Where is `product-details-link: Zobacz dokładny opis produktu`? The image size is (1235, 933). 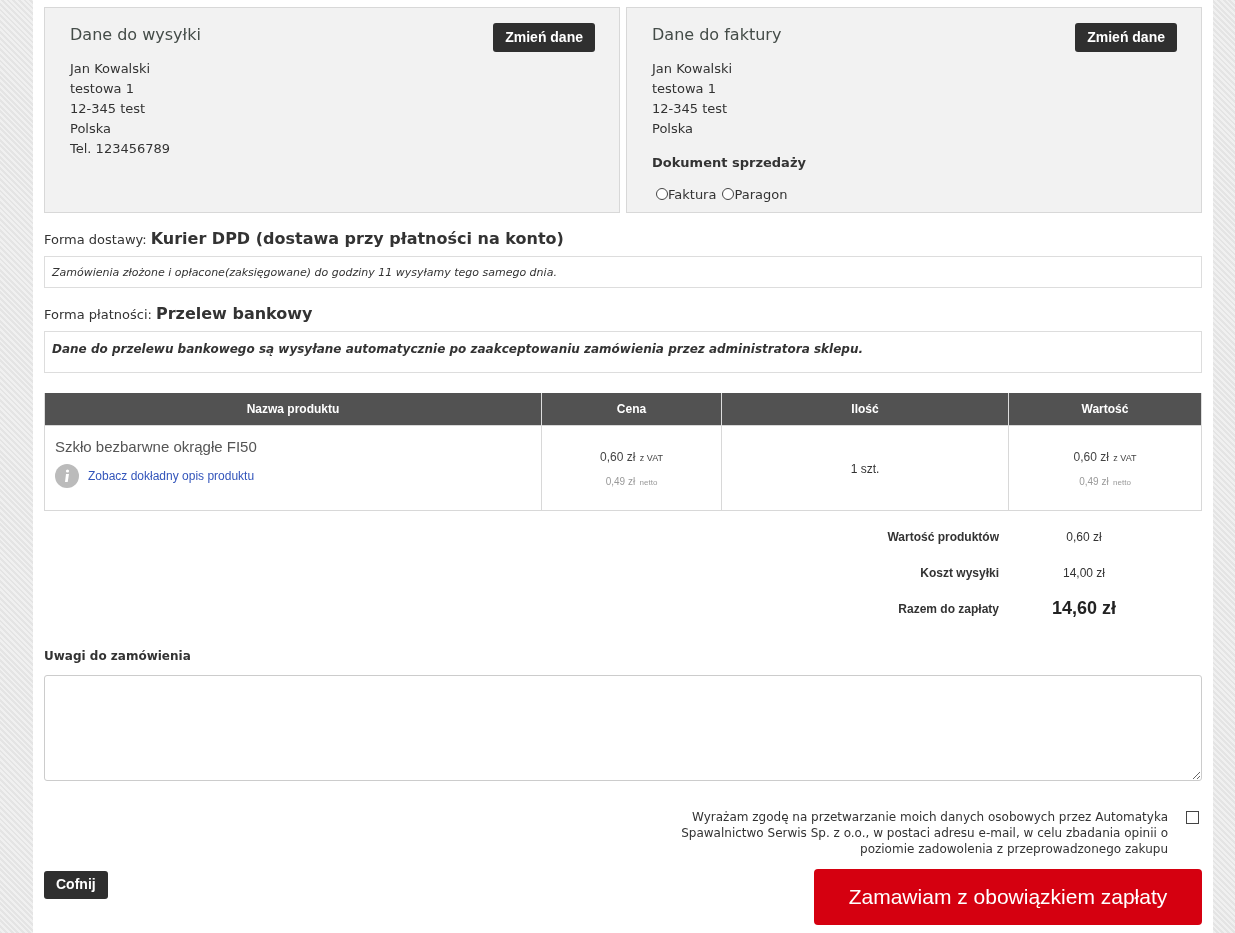
product-details-link: Zobacz dokładny opis produktu is located at coordinates (171, 476).